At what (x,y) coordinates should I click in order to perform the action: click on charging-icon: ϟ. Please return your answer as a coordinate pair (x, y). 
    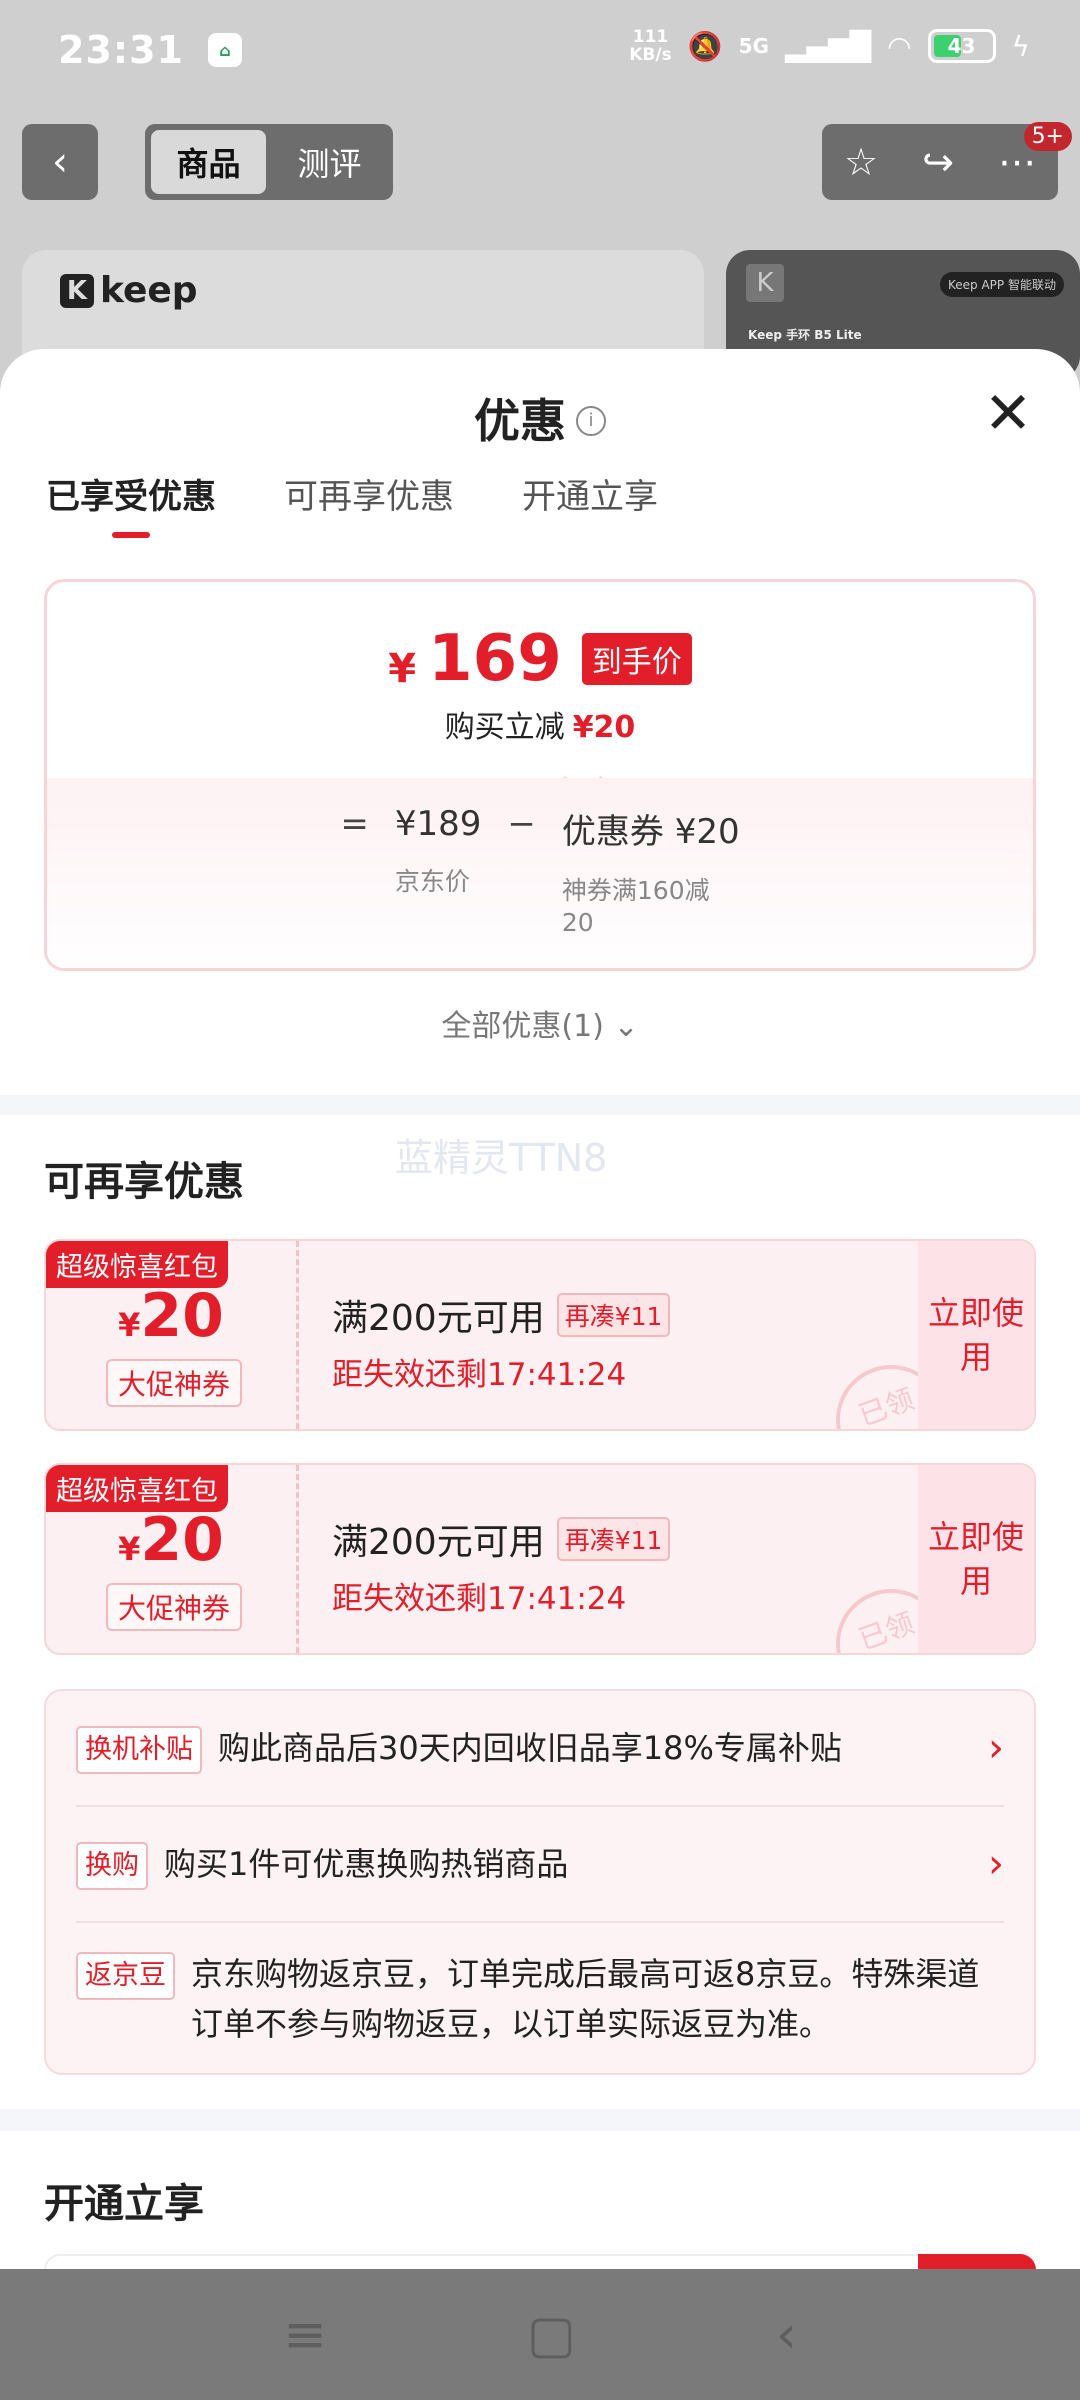
    Looking at the image, I should click on (1020, 46).